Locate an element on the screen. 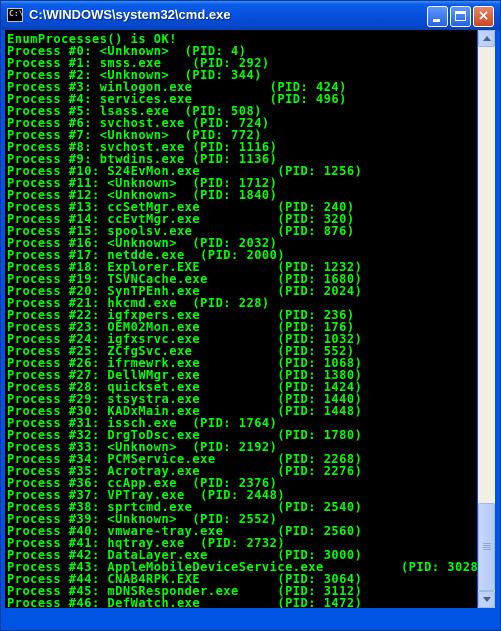 Image resolution: width=501 pixels, height=631 pixels. title-bar: C:\ C:\WINDOWS\system32\cmd.exe × is located at coordinates (250, 15).